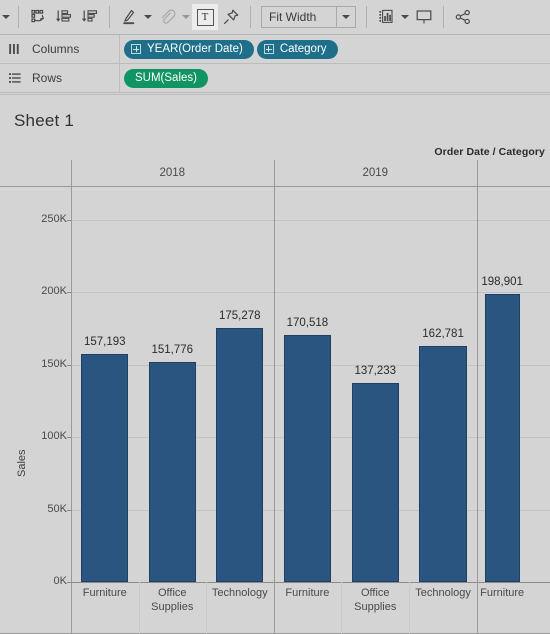 This screenshot has height=634, width=550. What do you see at coordinates (148, 17) in the screenshot?
I see `highlight-caret-icon` at bounding box center [148, 17].